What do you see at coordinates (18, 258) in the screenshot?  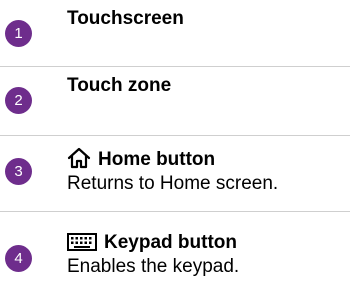 I see `number-badge: 4` at bounding box center [18, 258].